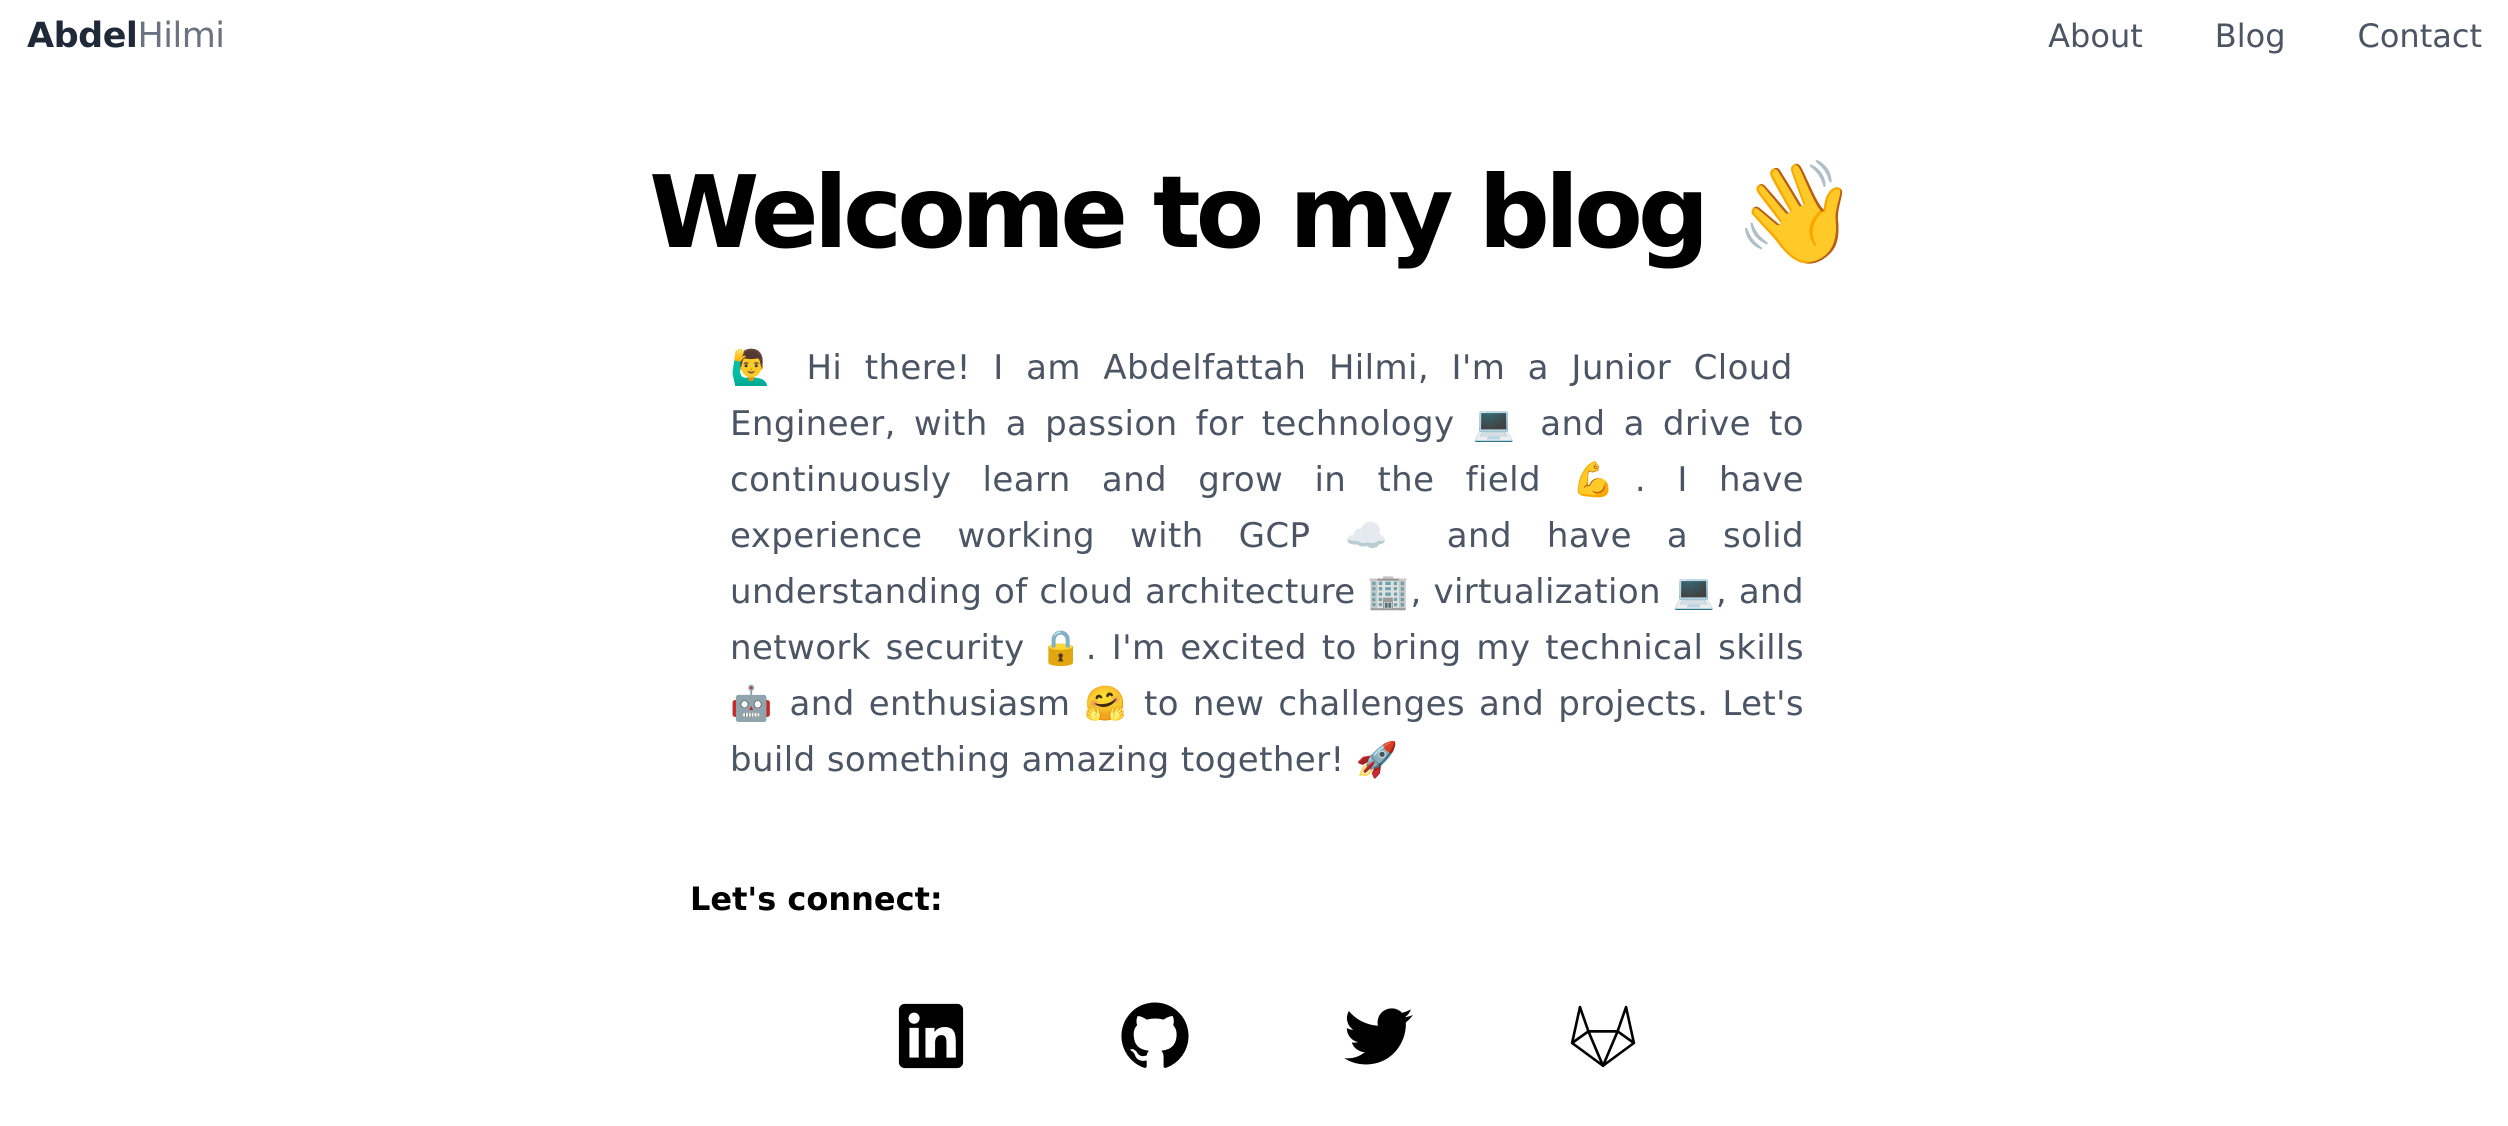 The width and height of the screenshot is (2508, 1126). I want to click on top-nav: About Blog Contact, so click(2265, 36).